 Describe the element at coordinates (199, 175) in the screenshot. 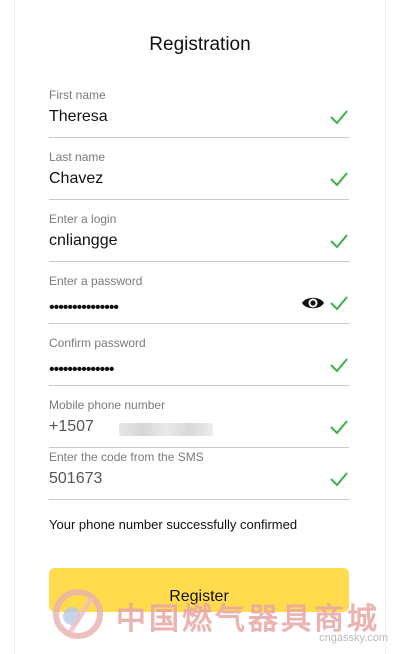

I see `last-name-field: Last name Chavez` at that location.